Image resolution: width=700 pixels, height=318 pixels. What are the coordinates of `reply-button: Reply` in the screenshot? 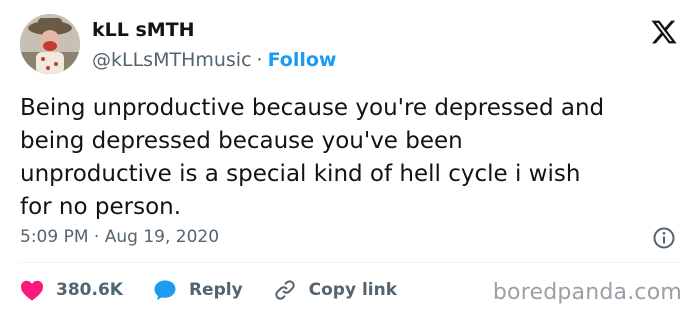 It's located at (198, 290).